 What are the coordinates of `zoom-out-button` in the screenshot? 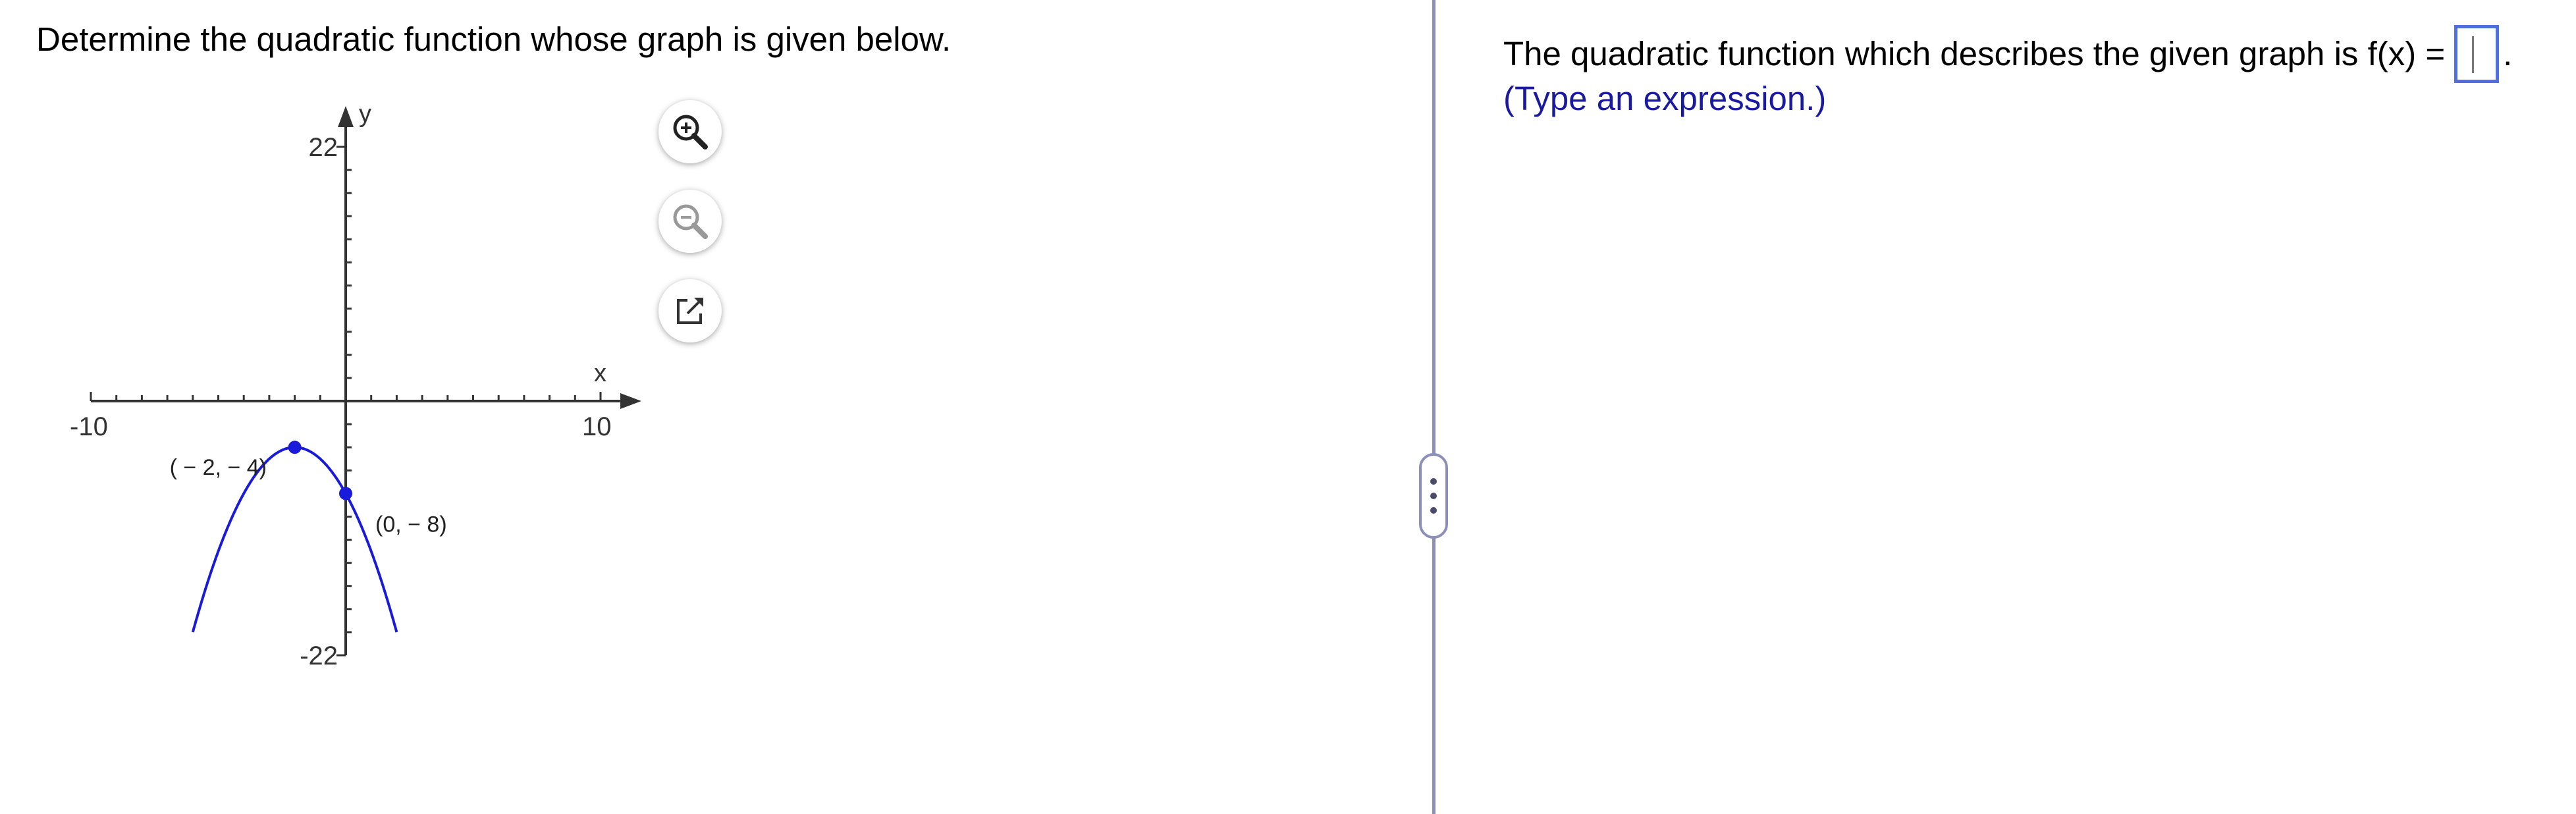 It's located at (690, 222).